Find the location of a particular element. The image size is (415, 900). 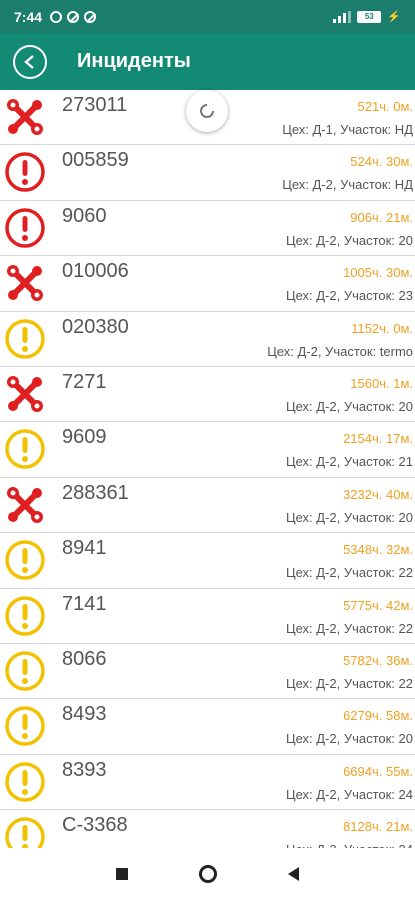

incident-number: 8066 is located at coordinates (84, 658).